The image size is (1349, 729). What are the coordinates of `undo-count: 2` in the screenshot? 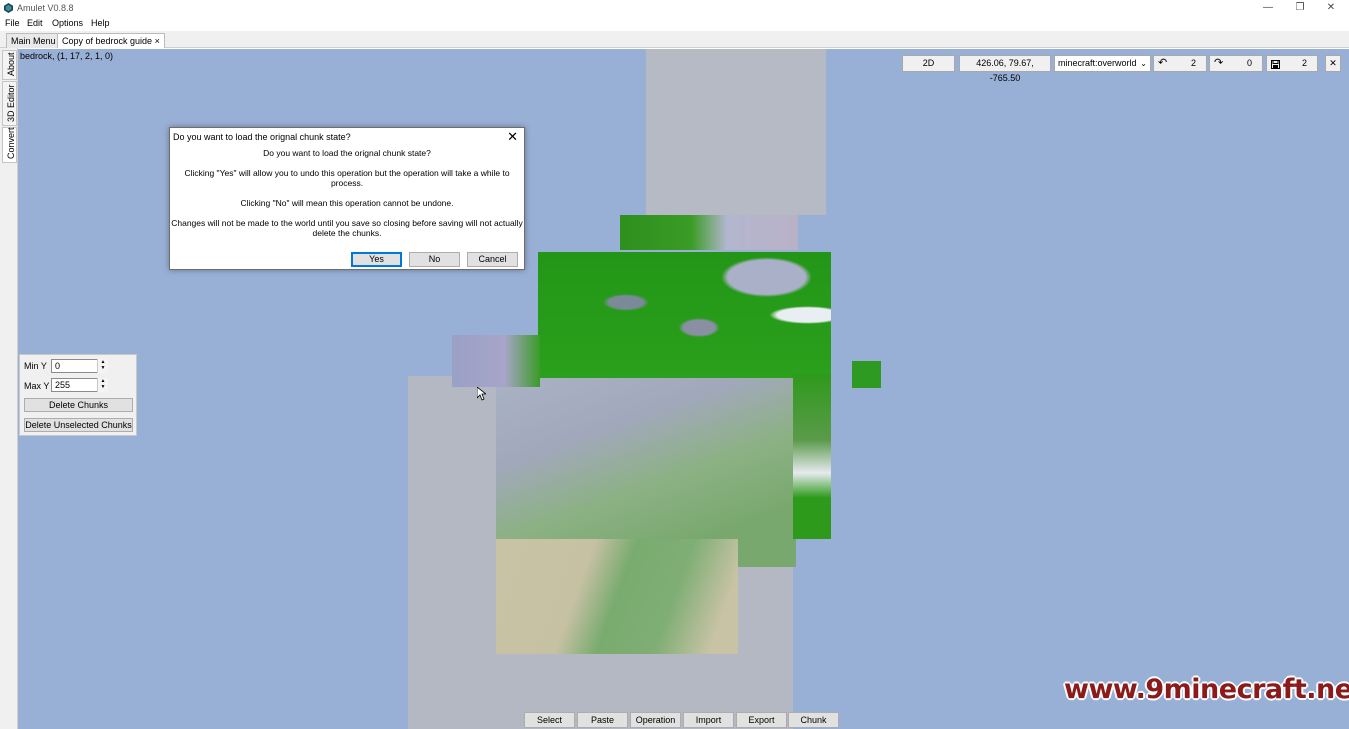 It's located at (1193, 63).